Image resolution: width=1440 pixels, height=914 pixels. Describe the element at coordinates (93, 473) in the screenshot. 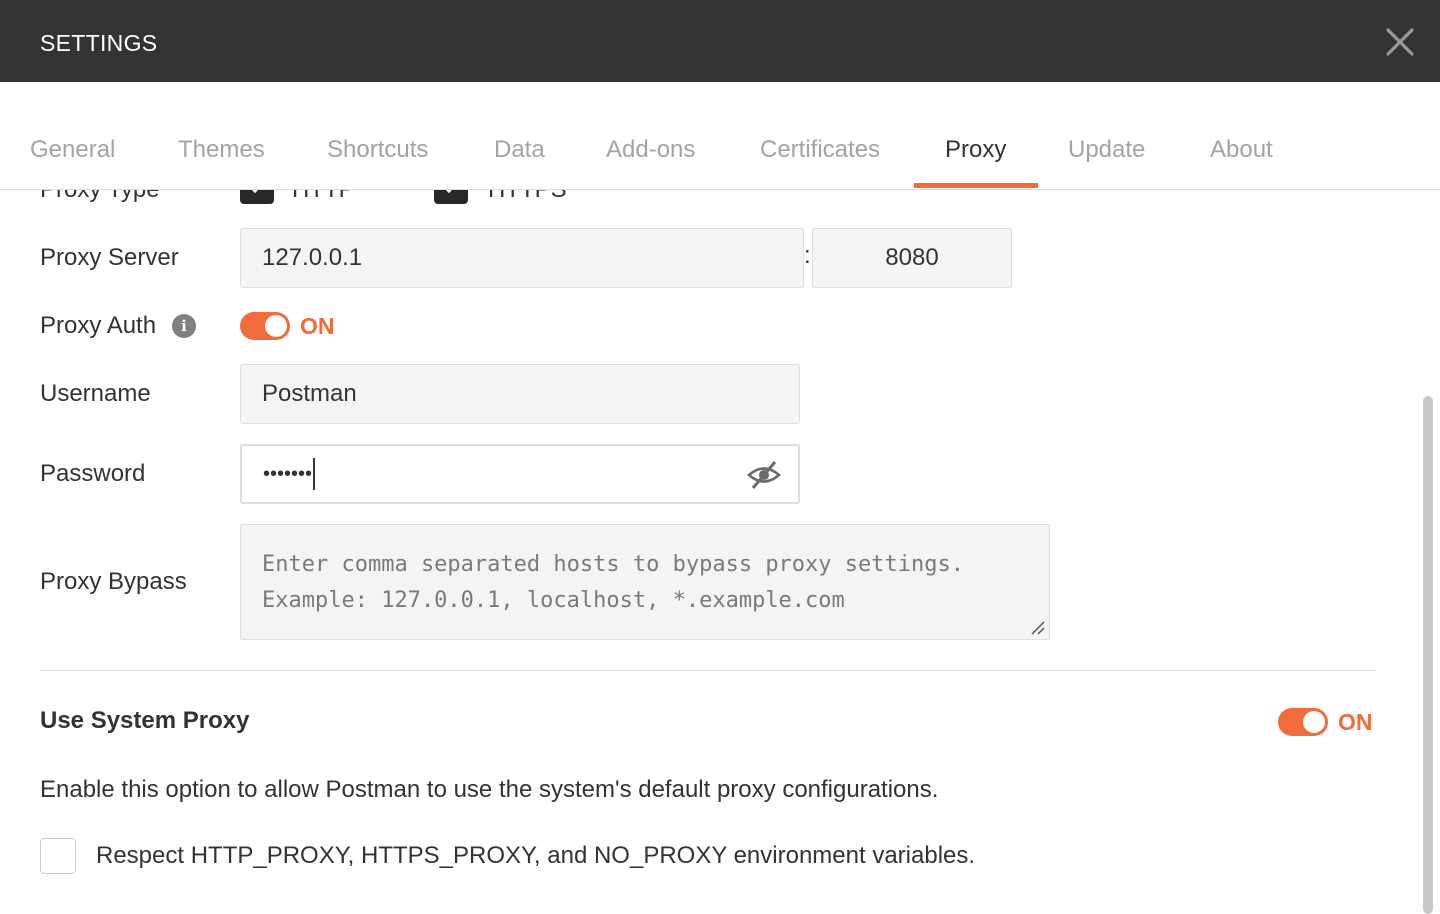

I see `password-label: Password` at that location.